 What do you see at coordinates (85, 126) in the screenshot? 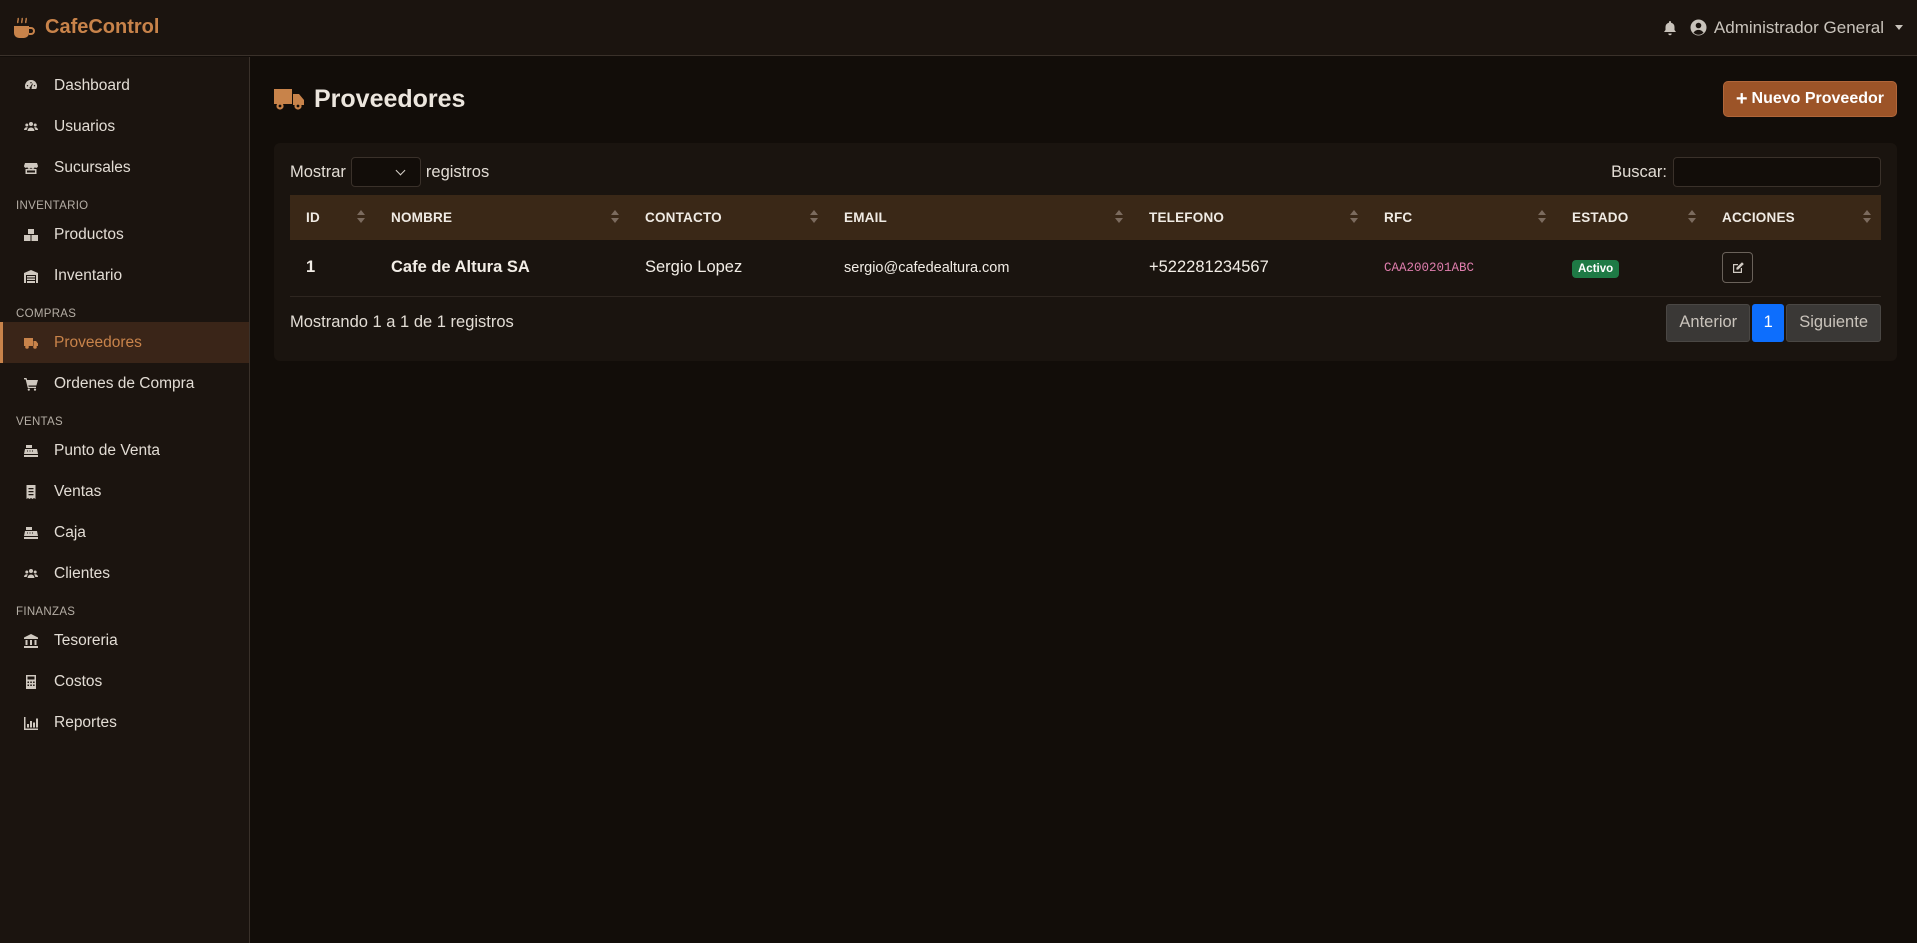
I see `sidebar-item-label: Usuarios` at bounding box center [85, 126].